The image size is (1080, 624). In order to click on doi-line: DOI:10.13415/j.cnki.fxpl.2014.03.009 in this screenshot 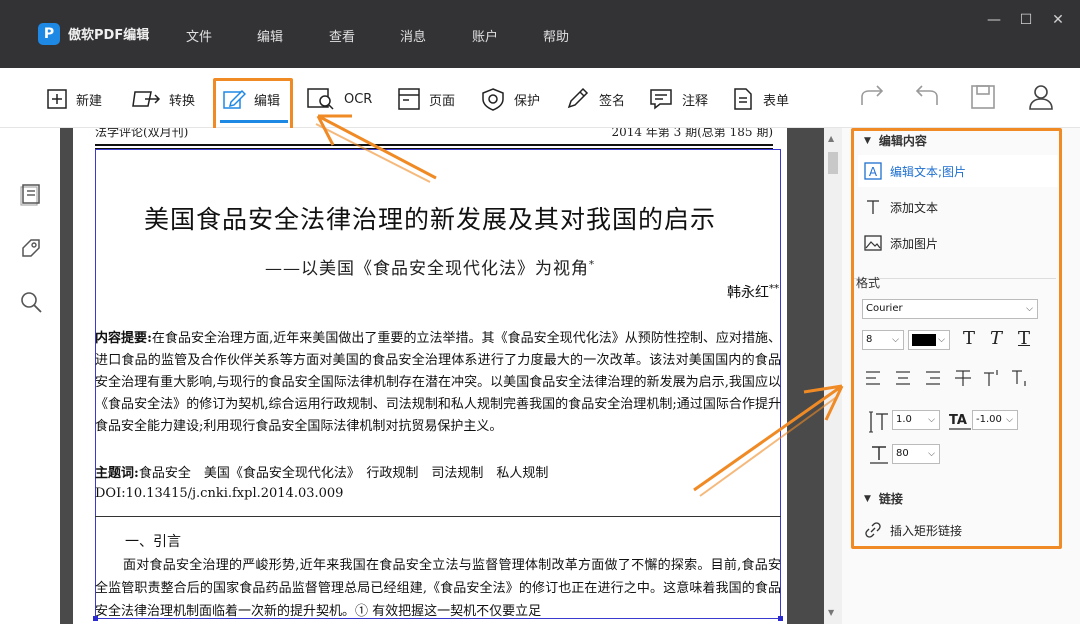, I will do `click(219, 493)`.